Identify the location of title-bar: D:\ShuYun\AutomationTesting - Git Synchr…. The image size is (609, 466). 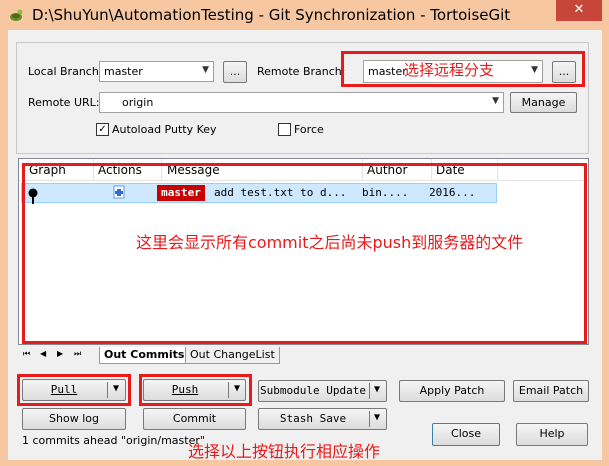
(304, 15).